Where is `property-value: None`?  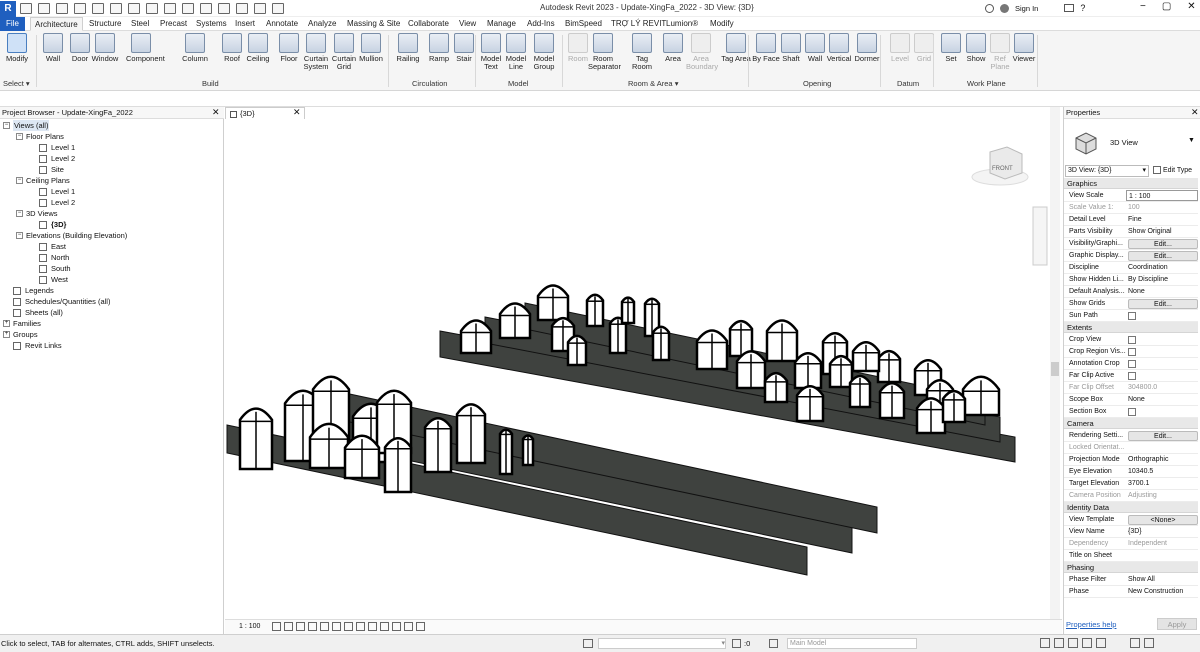 property-value: None is located at coordinates (1162, 399).